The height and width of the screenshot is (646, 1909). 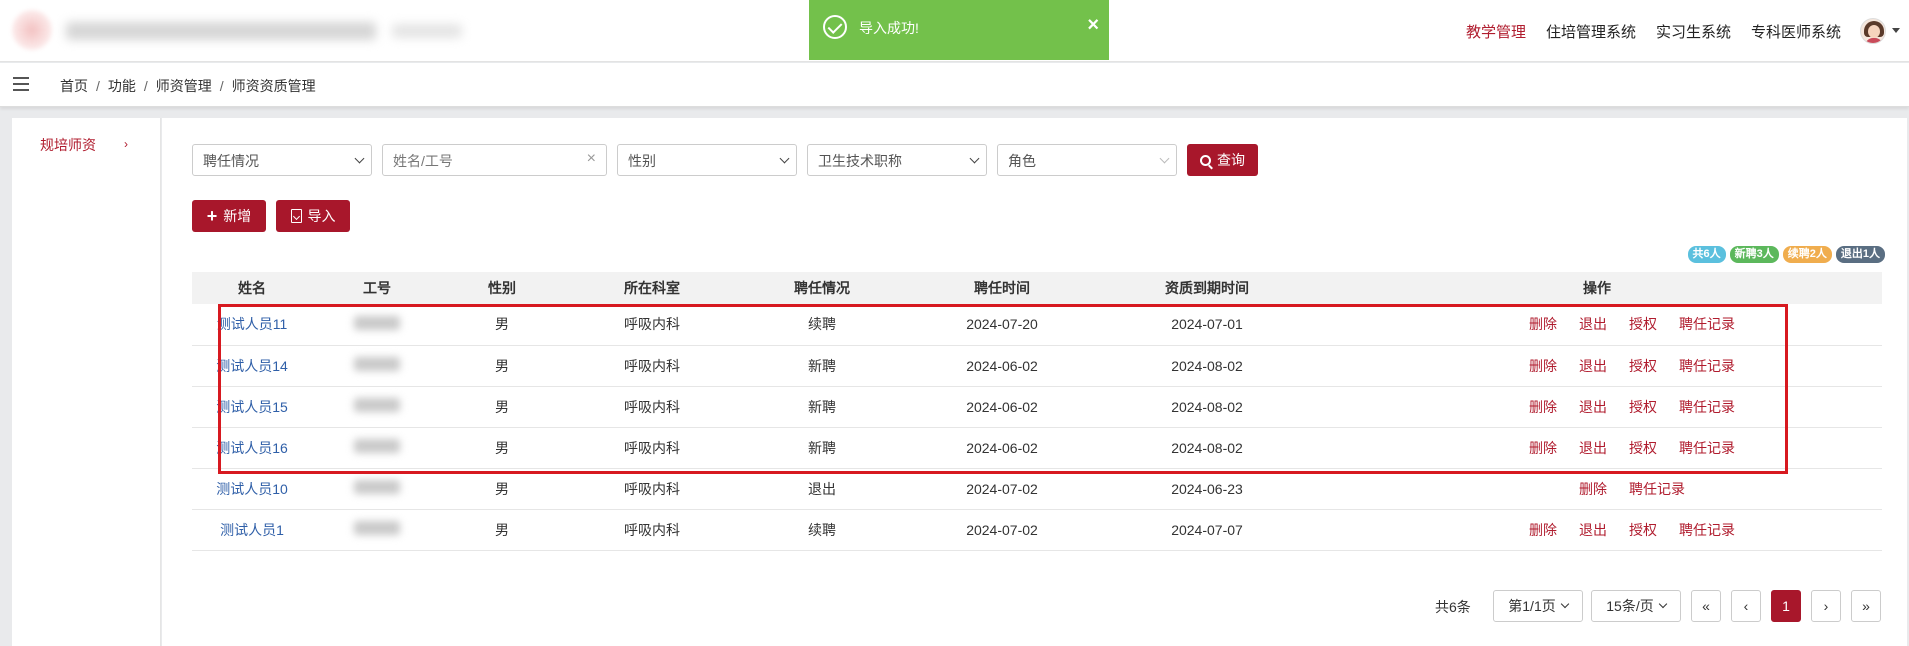 I want to click on next-page-button: ›, so click(x=1826, y=606).